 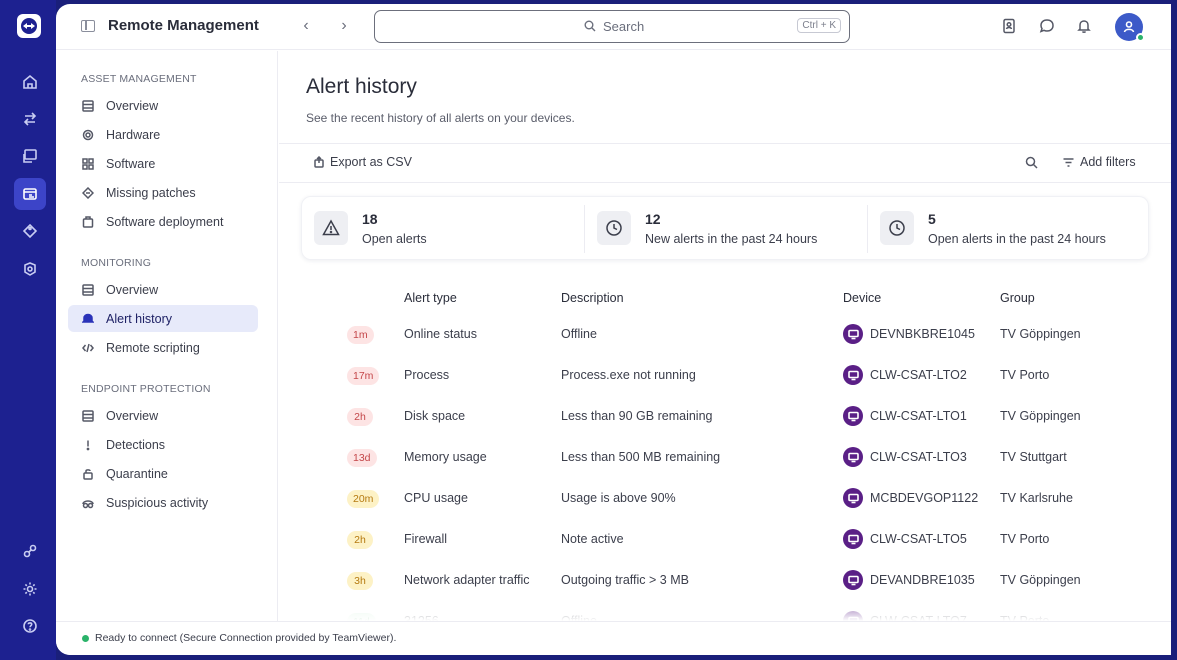 What do you see at coordinates (430, 298) in the screenshot?
I see `column-header-alert-type: Alert type` at bounding box center [430, 298].